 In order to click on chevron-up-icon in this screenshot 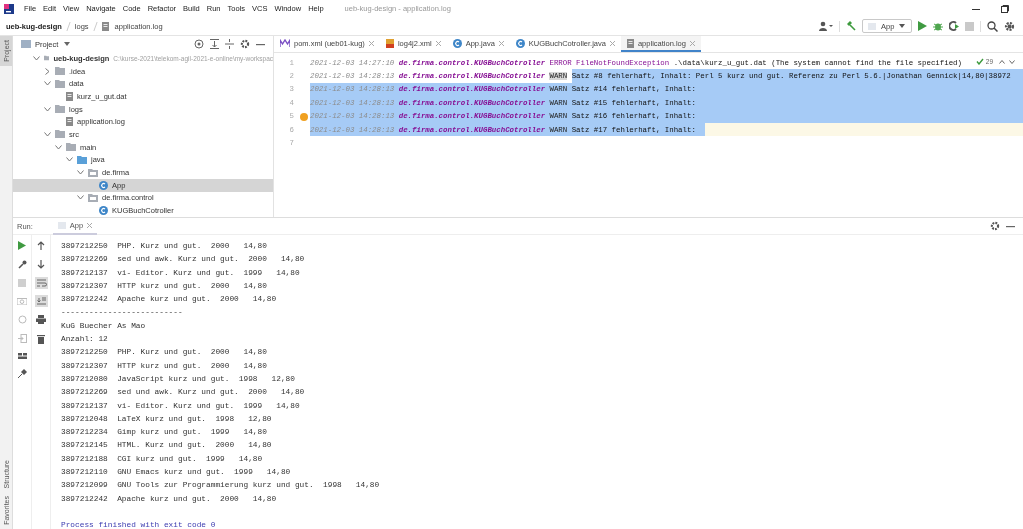, I will do `click(1002, 62)`.